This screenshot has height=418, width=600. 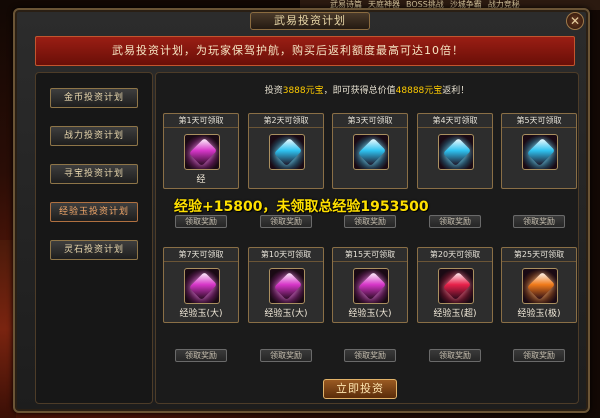 What do you see at coordinates (360, 389) in the screenshot?
I see `invest-now-button: 立即投资` at bounding box center [360, 389].